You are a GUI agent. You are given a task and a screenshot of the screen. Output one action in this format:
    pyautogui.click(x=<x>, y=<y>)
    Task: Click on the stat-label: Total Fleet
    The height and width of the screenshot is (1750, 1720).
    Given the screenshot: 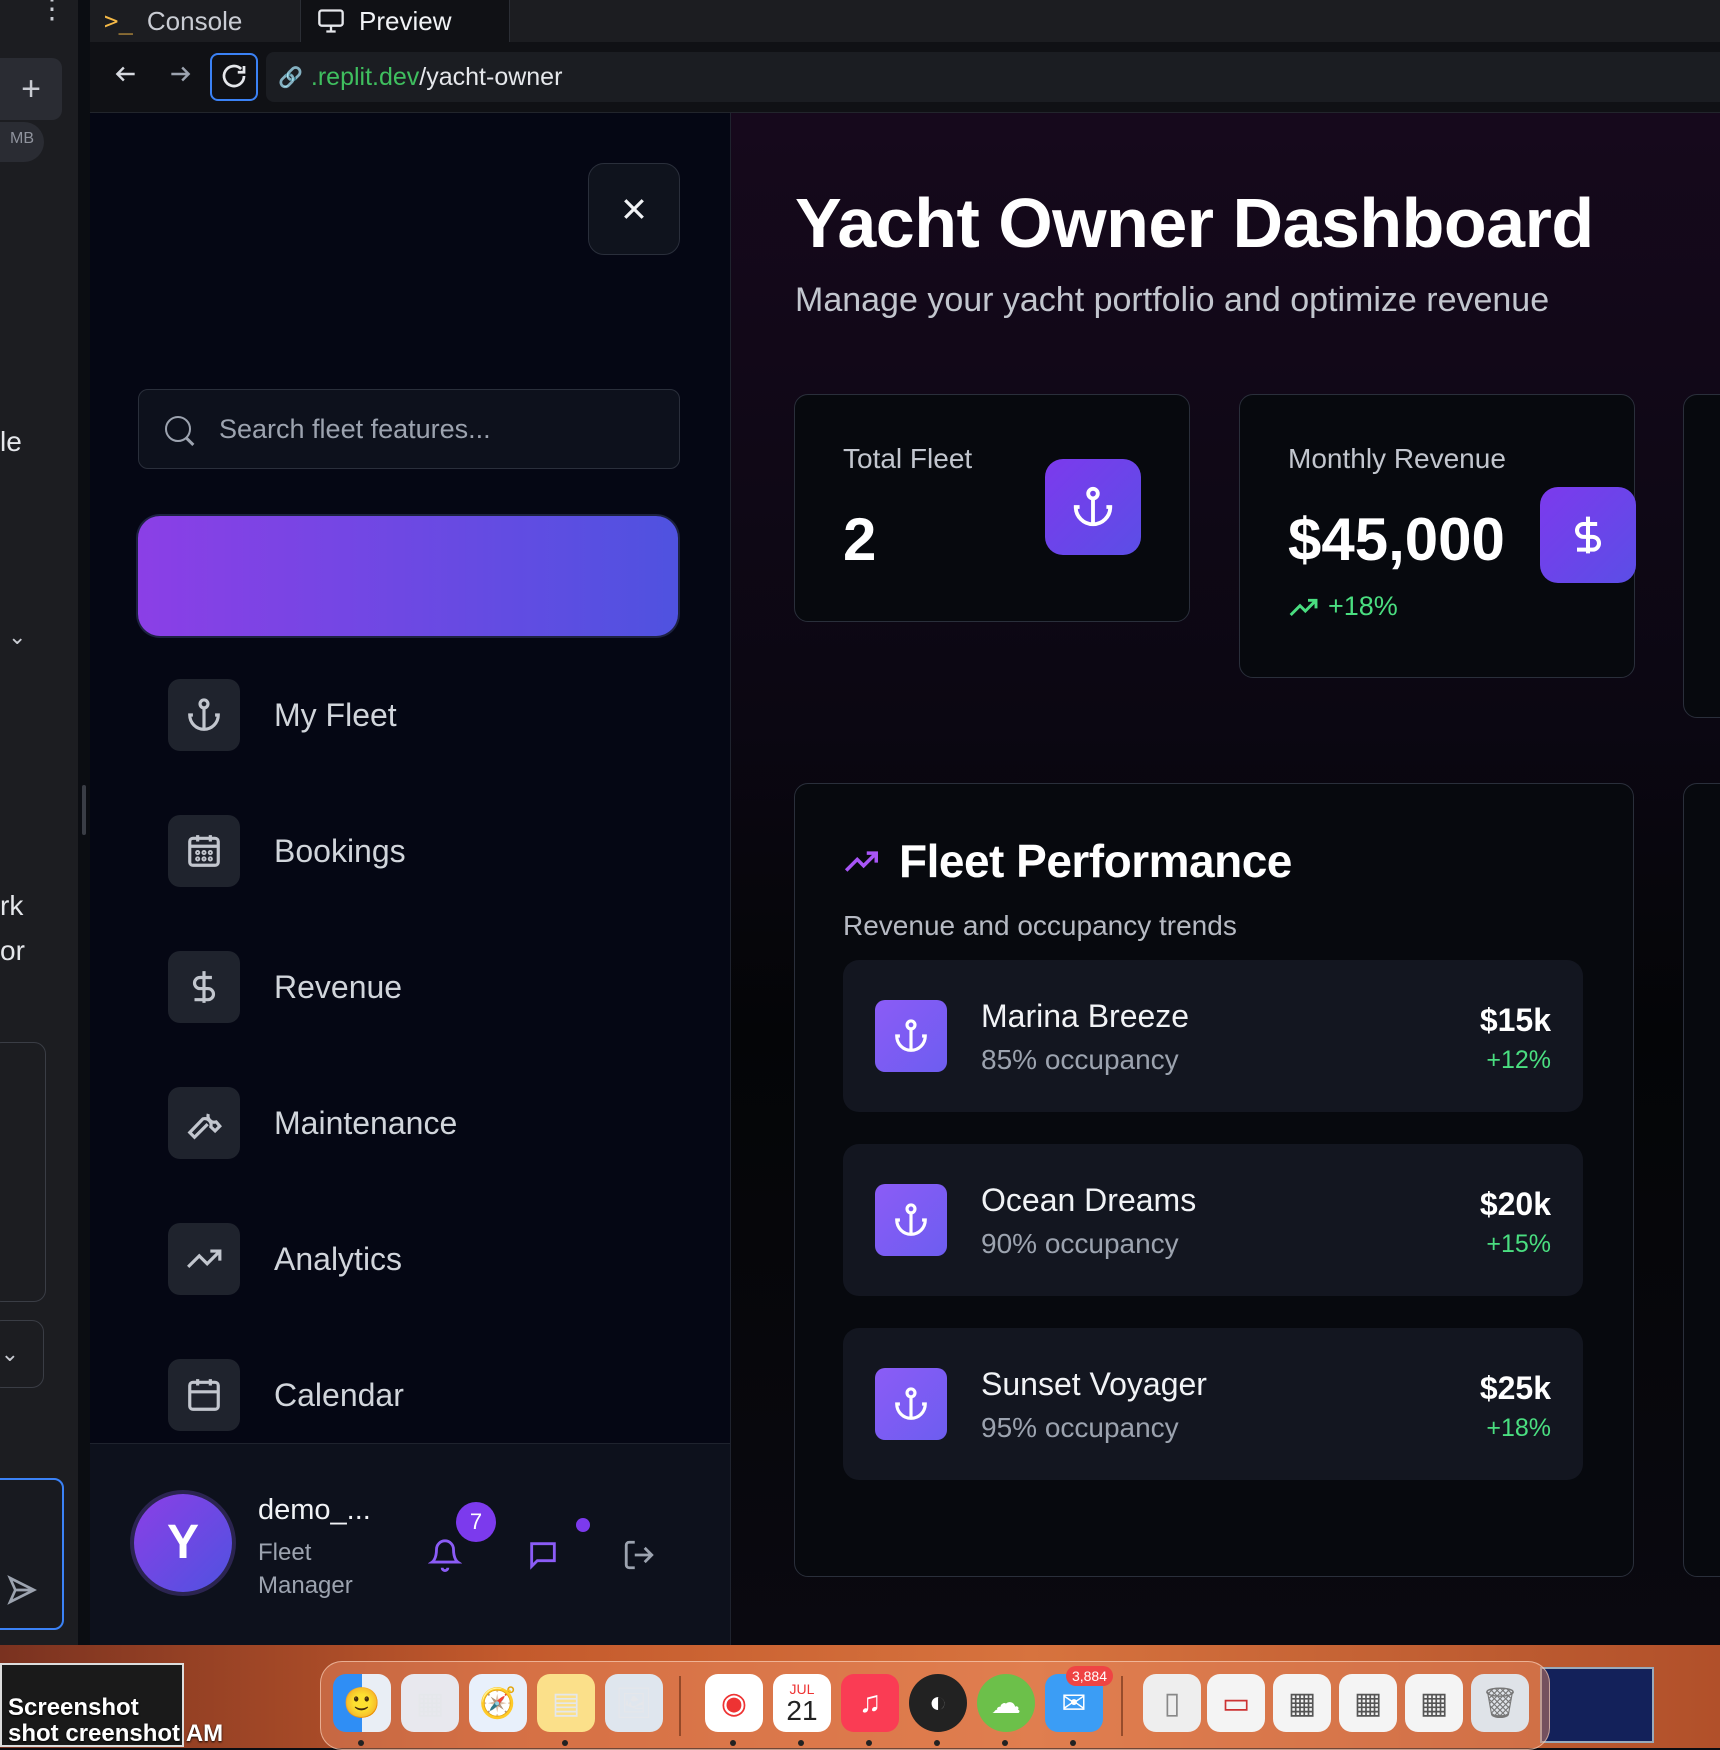 What is the action you would take?
    pyautogui.click(x=908, y=458)
    